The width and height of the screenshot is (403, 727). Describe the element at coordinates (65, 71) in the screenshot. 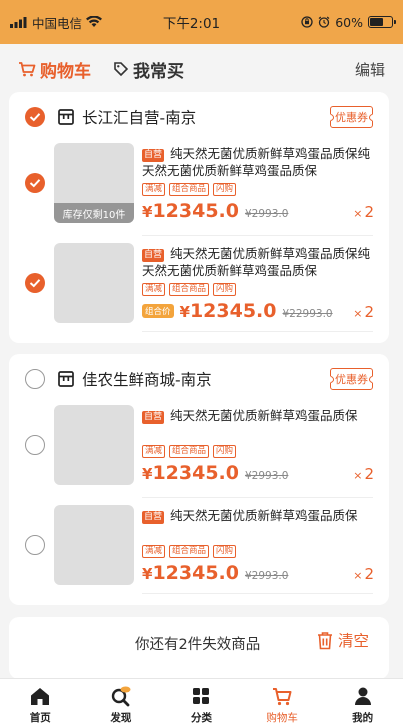

I see `tab-cart-label: 购物车` at that location.